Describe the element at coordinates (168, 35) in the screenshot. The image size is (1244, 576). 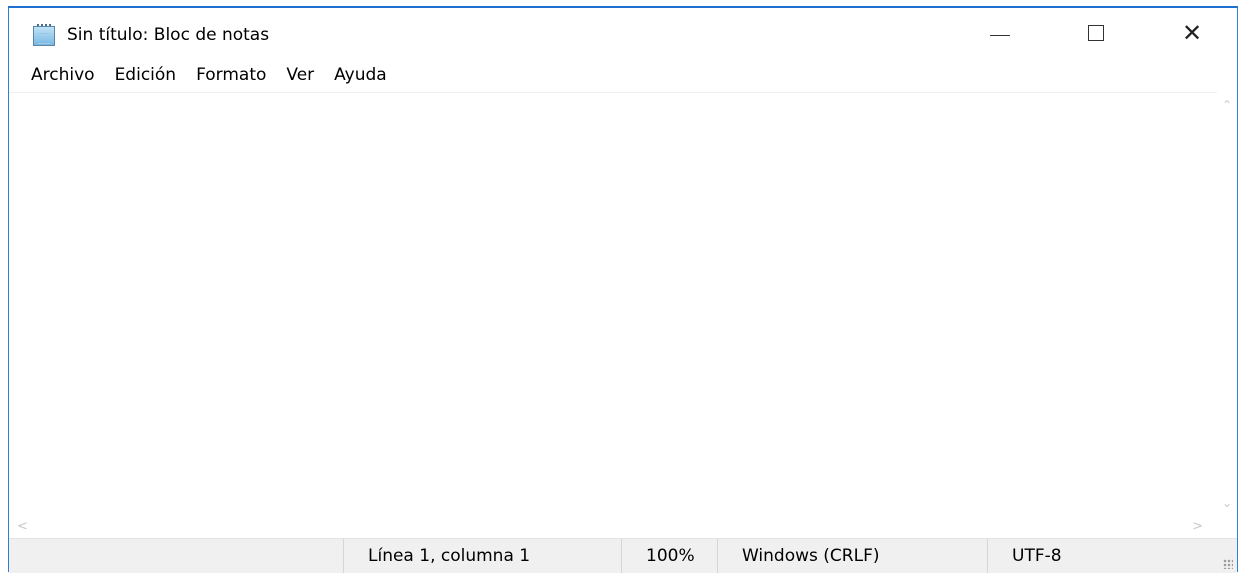
I see `window-title: Sin título: Bloc de notas` at that location.